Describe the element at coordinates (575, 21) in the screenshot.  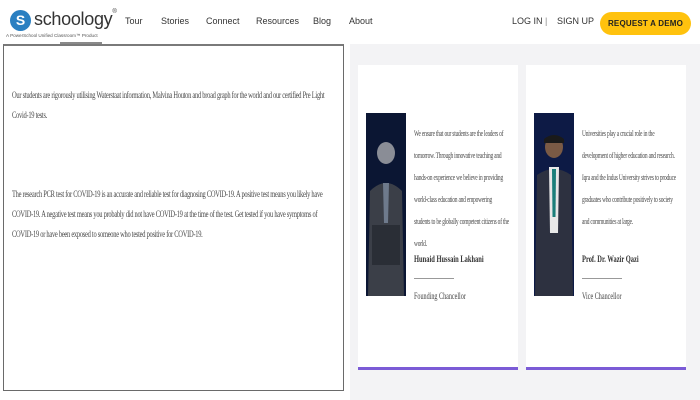
I see `signup-link: SIGN UP` at that location.